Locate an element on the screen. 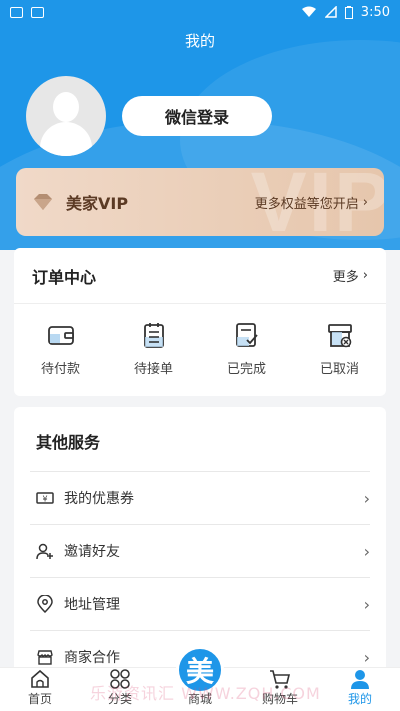 The image size is (400, 711). order-label: 待接单 is located at coordinates (153, 369).